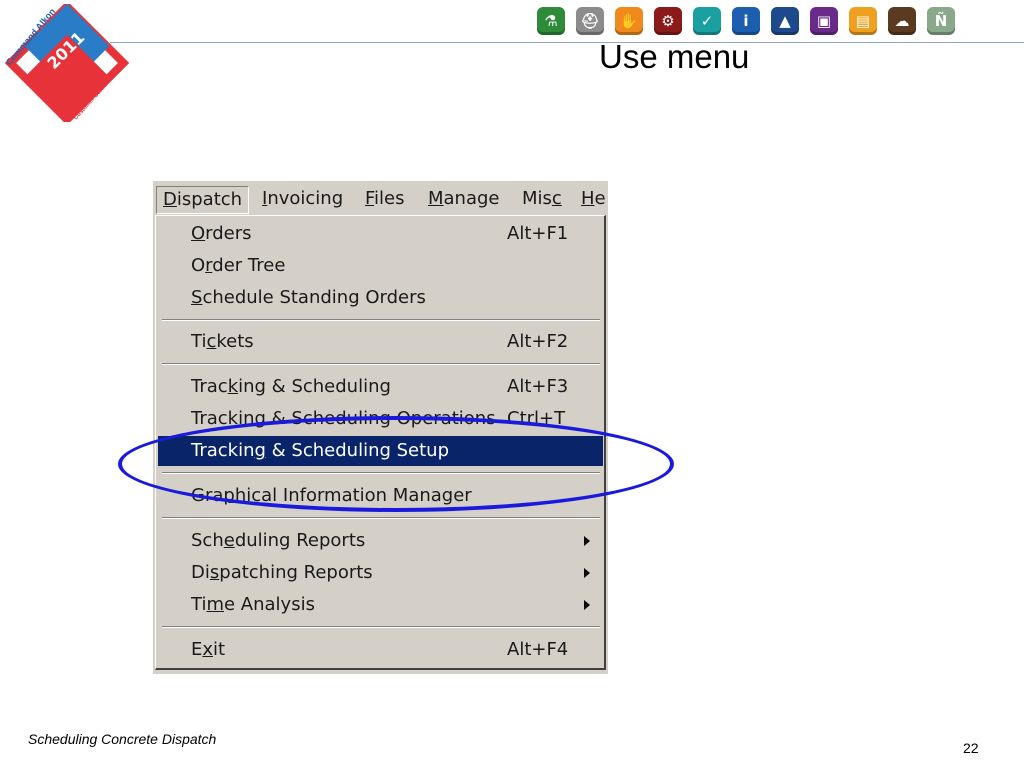  I want to click on shortcut-label: Alt+F1, so click(538, 233).